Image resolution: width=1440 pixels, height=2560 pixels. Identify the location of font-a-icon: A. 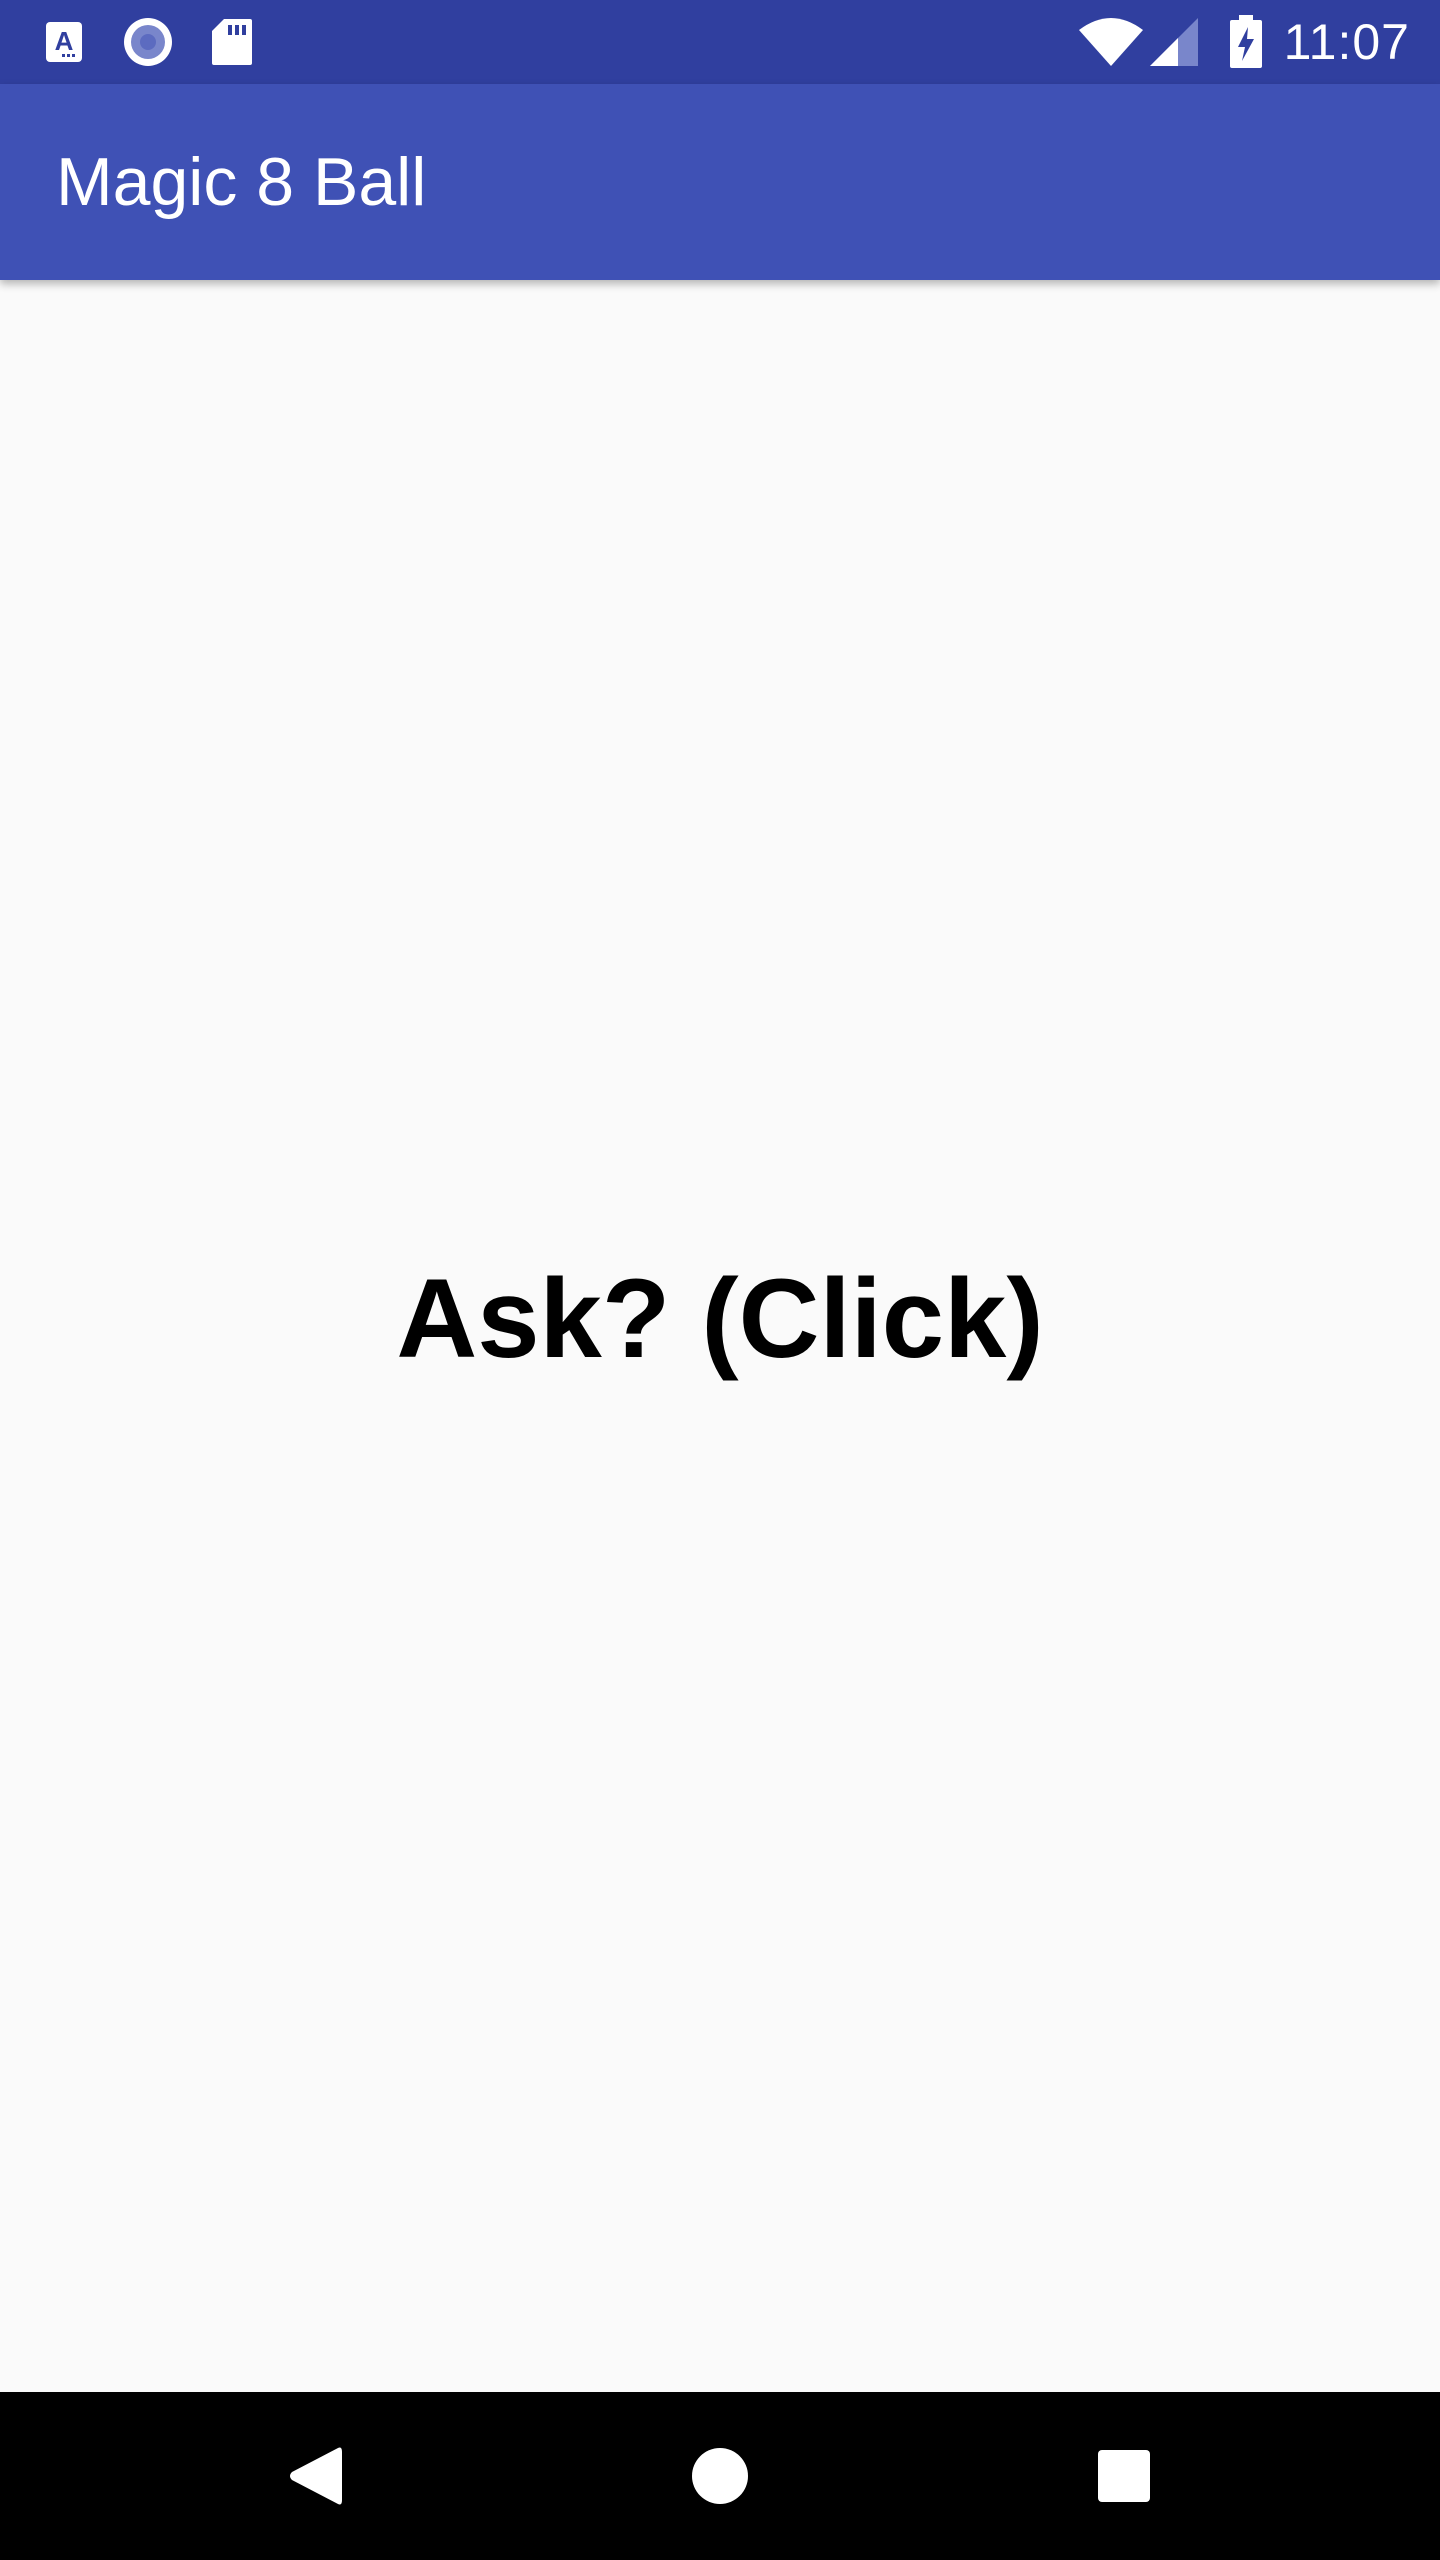
(64, 42).